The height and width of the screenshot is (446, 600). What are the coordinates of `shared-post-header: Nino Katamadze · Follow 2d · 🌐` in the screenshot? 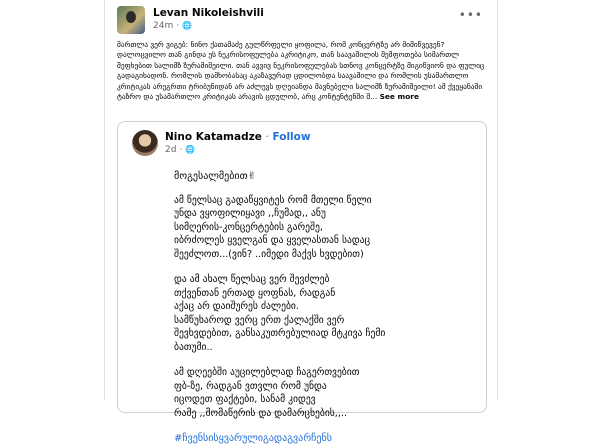 It's located at (221, 143).